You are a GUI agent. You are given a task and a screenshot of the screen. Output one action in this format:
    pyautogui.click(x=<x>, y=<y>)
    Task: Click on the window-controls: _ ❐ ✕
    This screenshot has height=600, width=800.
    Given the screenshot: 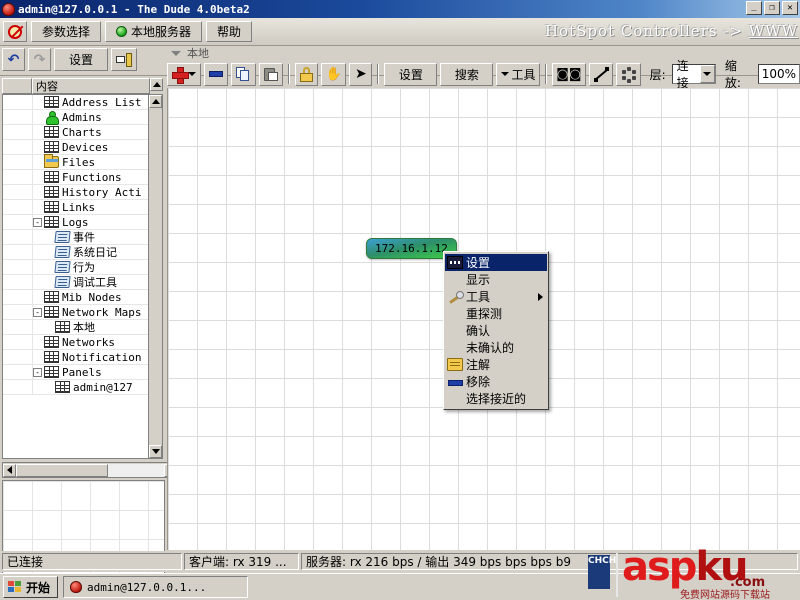 What is the action you would take?
    pyautogui.click(x=772, y=8)
    